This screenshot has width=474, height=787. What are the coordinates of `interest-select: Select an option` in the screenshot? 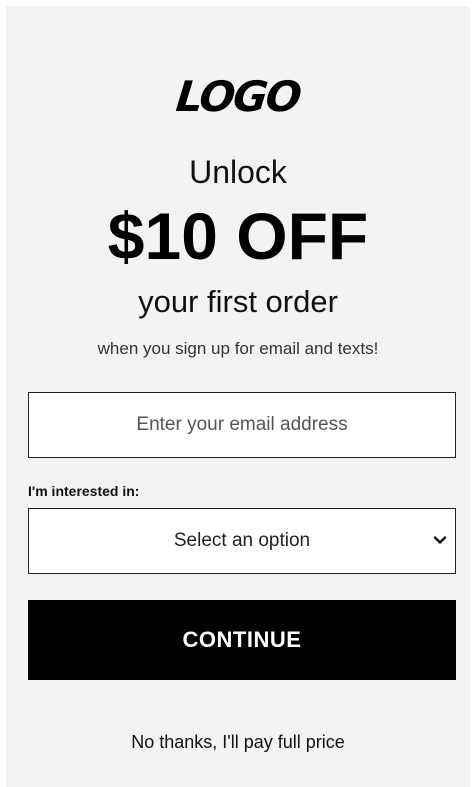 It's located at (242, 541).